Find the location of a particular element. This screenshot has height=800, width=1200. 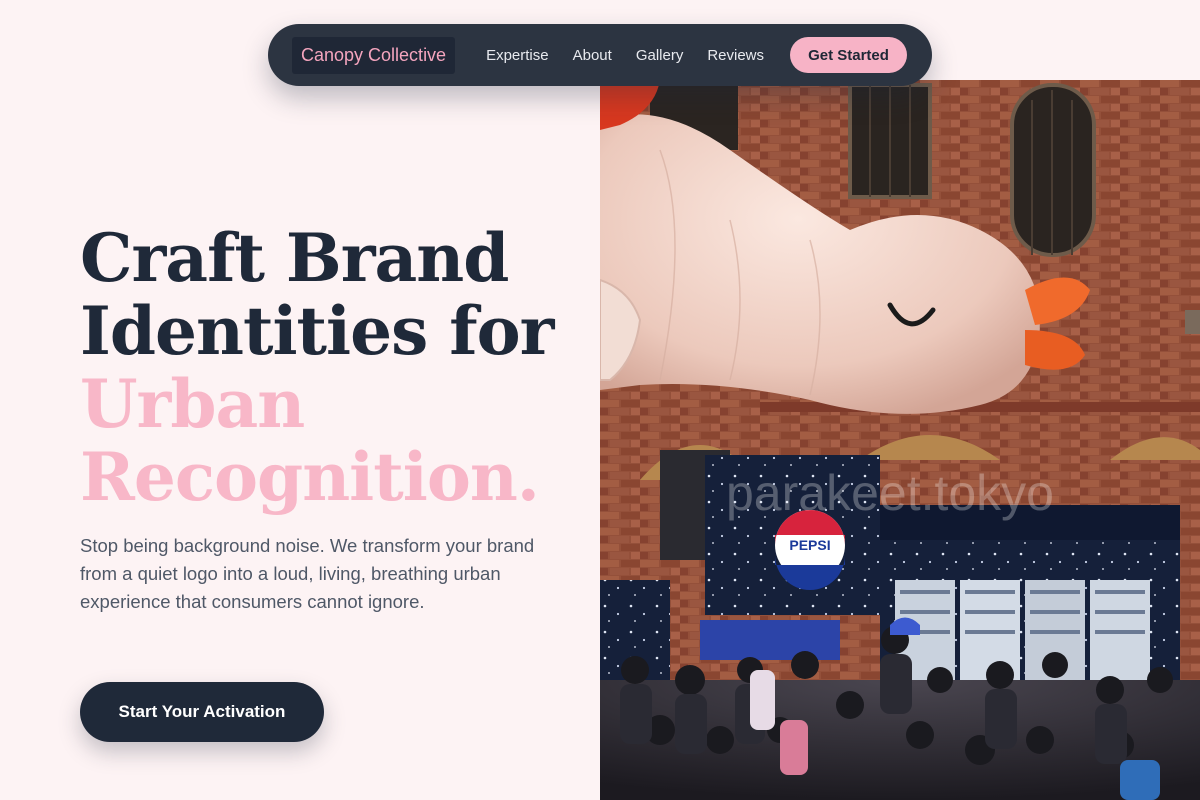

start-activation-button: Start Your Activation is located at coordinates (202, 712).